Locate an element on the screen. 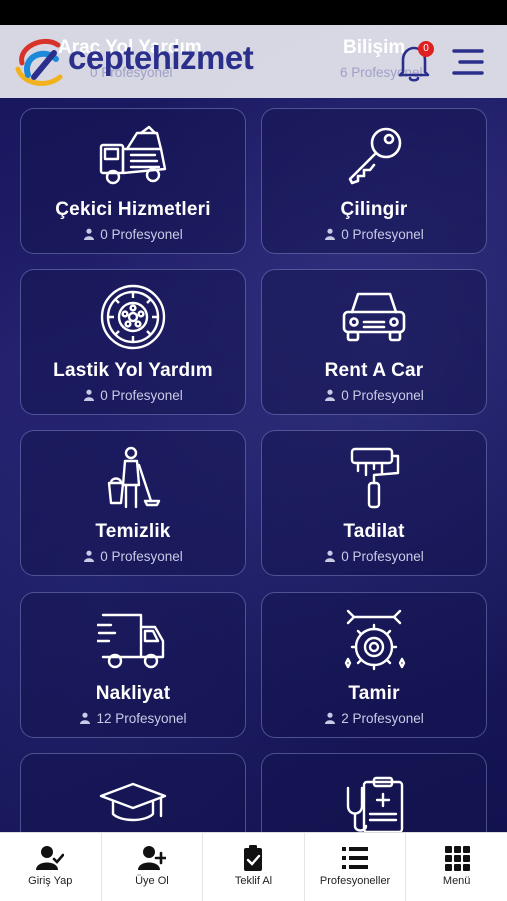  category-title: Tadilat is located at coordinates (374, 531).